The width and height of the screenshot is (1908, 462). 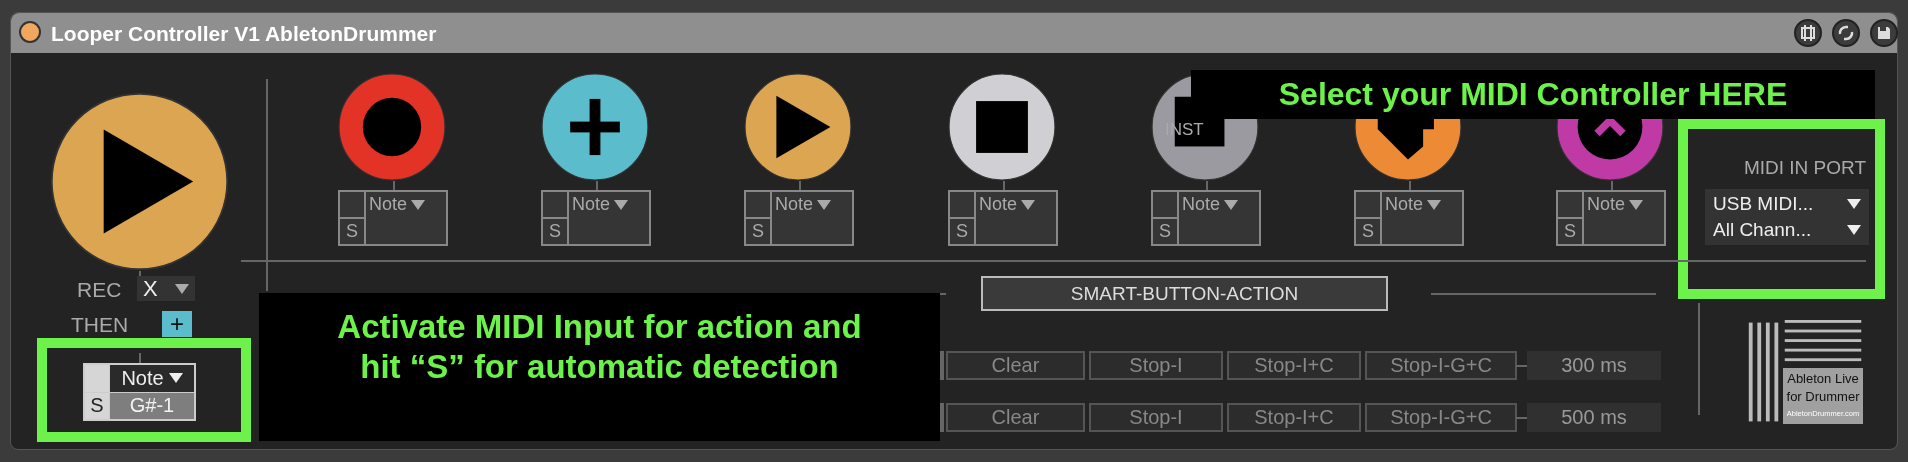 I want to click on rec-label: REC, so click(x=99, y=290).